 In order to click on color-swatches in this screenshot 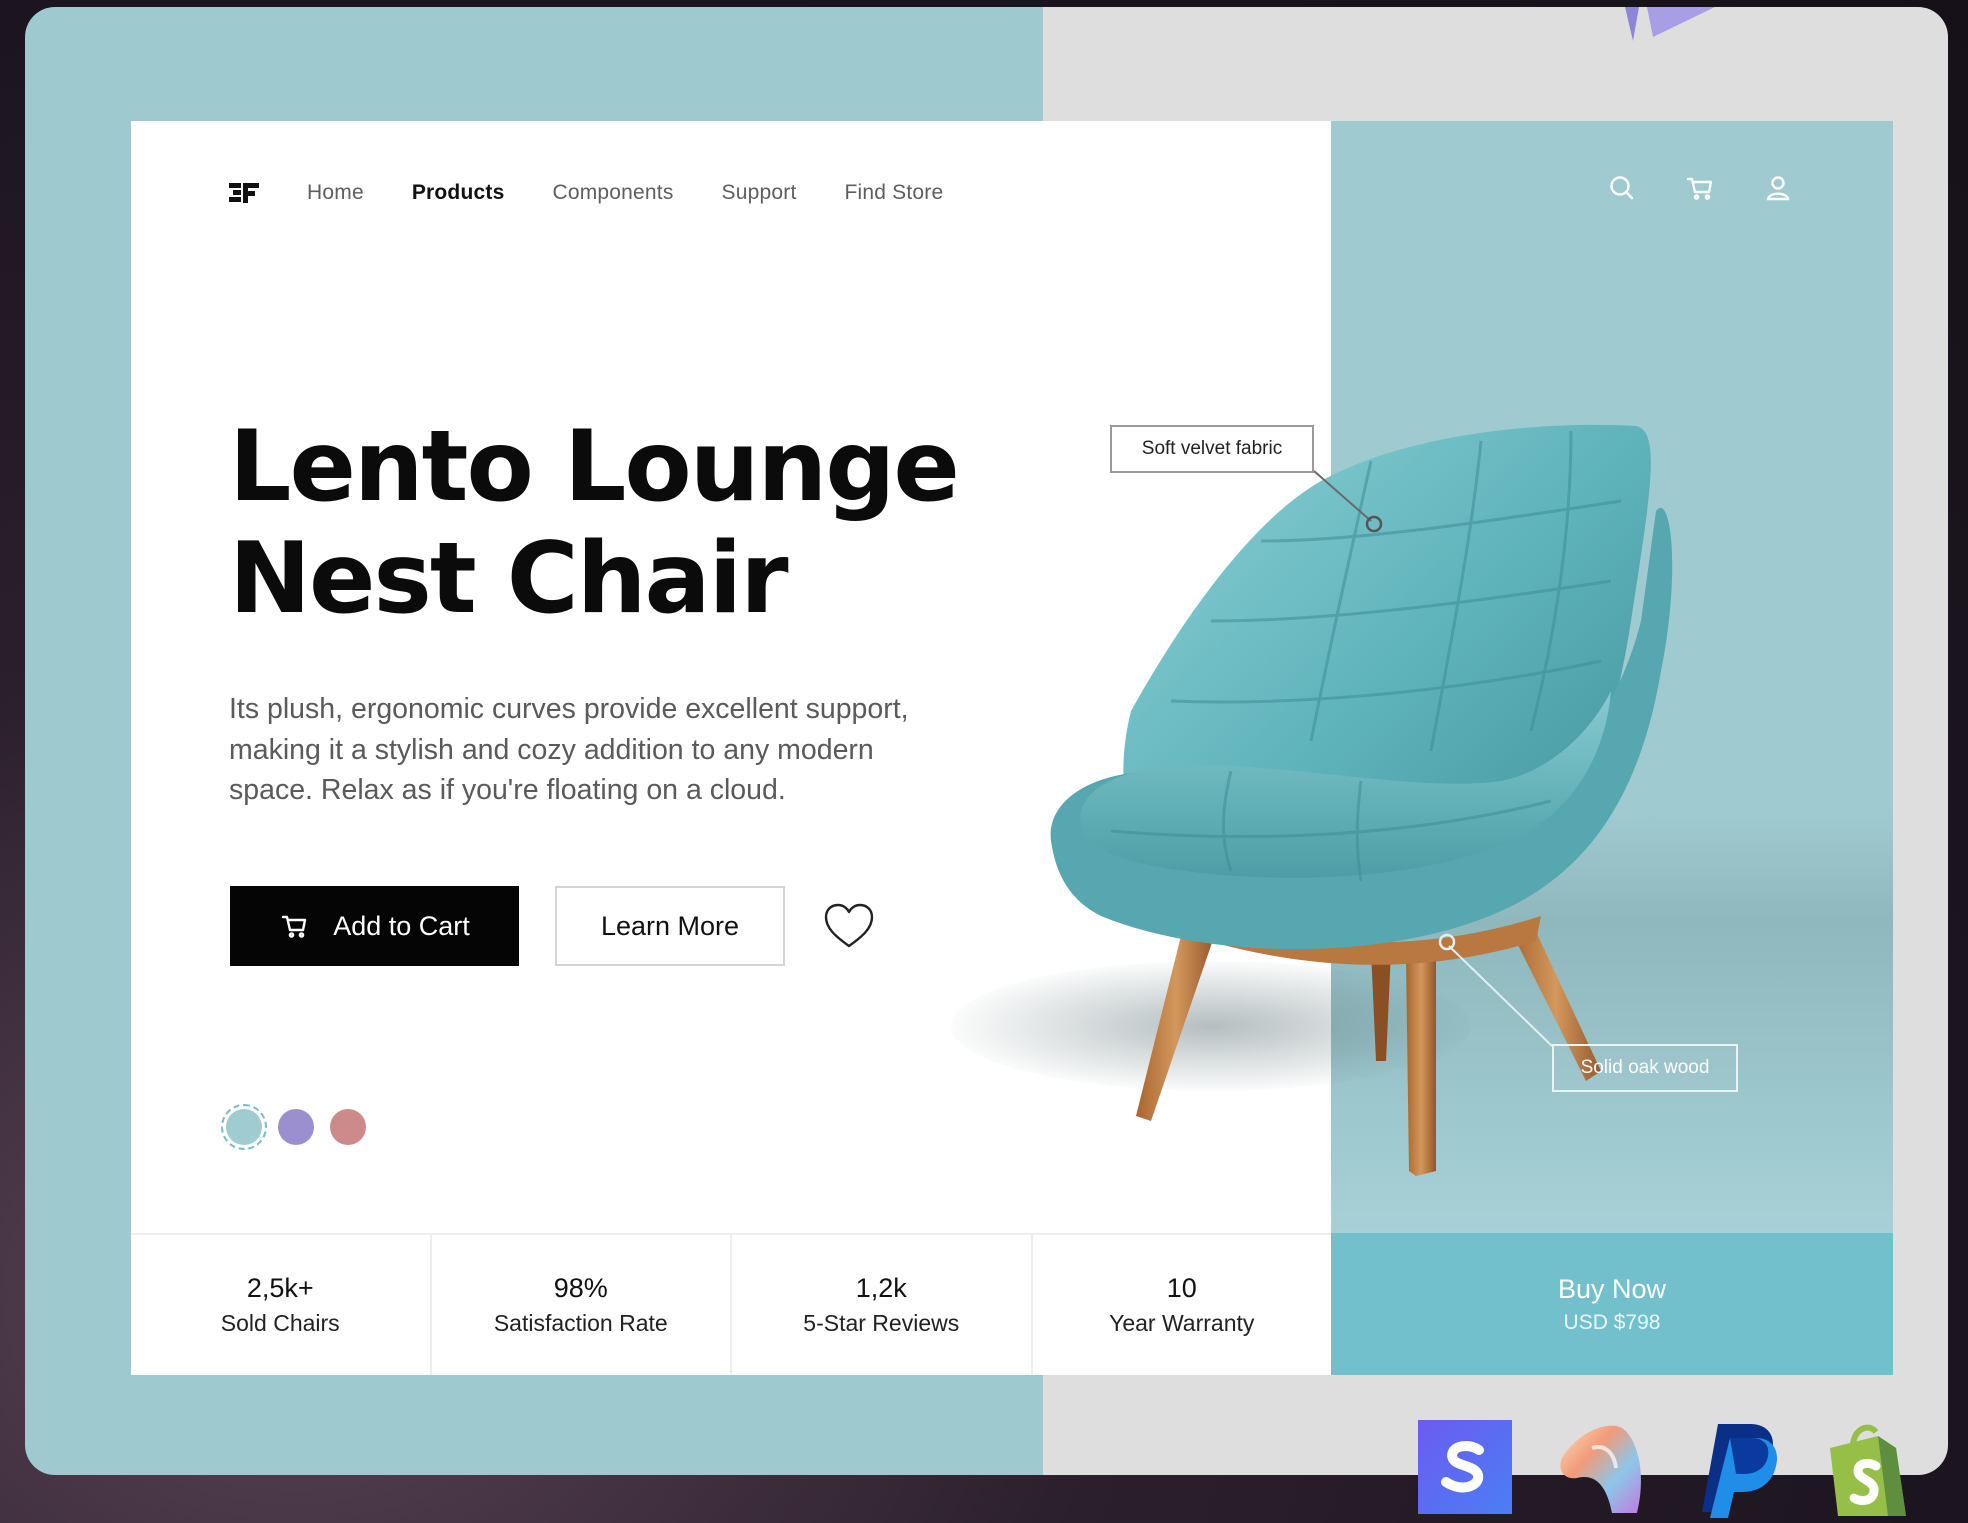, I will do `click(293, 1127)`.